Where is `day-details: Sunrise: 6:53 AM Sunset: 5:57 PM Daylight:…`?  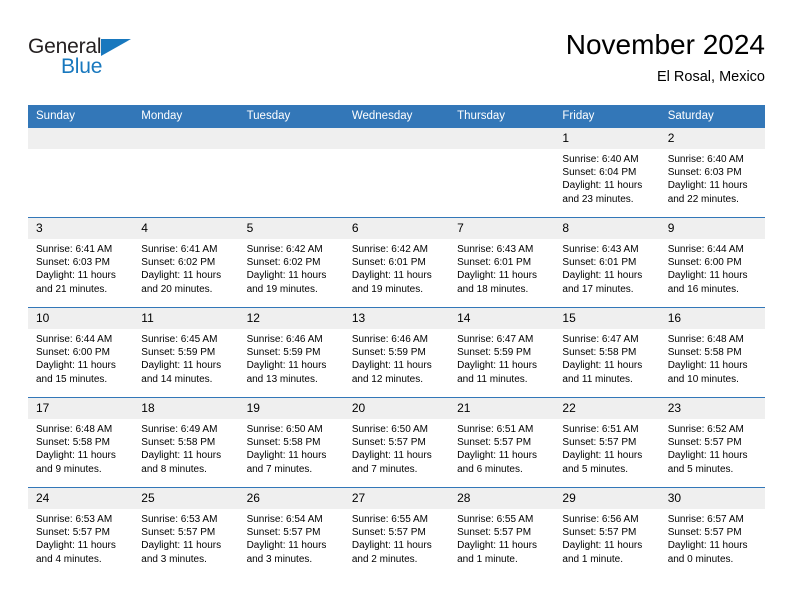 day-details: Sunrise: 6:53 AM Sunset: 5:57 PM Daylight:… is located at coordinates (80, 537).